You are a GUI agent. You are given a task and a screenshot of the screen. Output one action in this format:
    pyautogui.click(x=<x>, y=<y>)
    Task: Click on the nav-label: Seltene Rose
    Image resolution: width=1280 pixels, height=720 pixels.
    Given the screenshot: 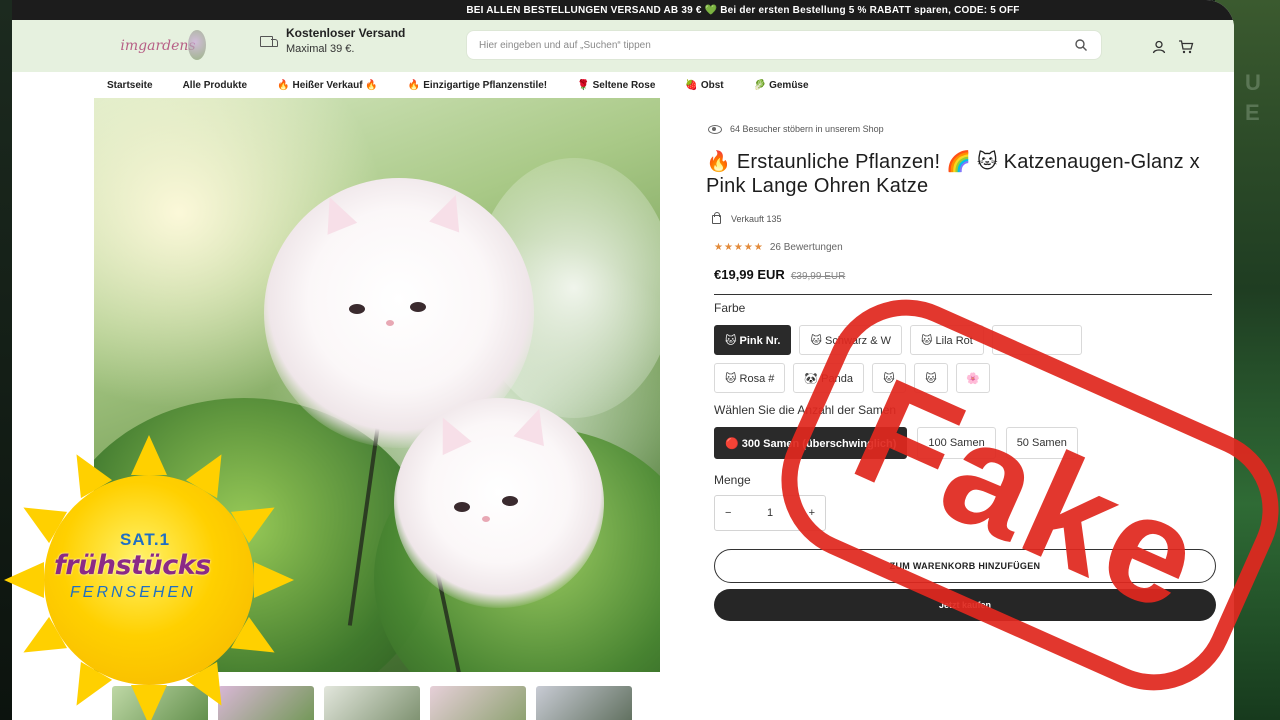 What is the action you would take?
    pyautogui.click(x=624, y=85)
    